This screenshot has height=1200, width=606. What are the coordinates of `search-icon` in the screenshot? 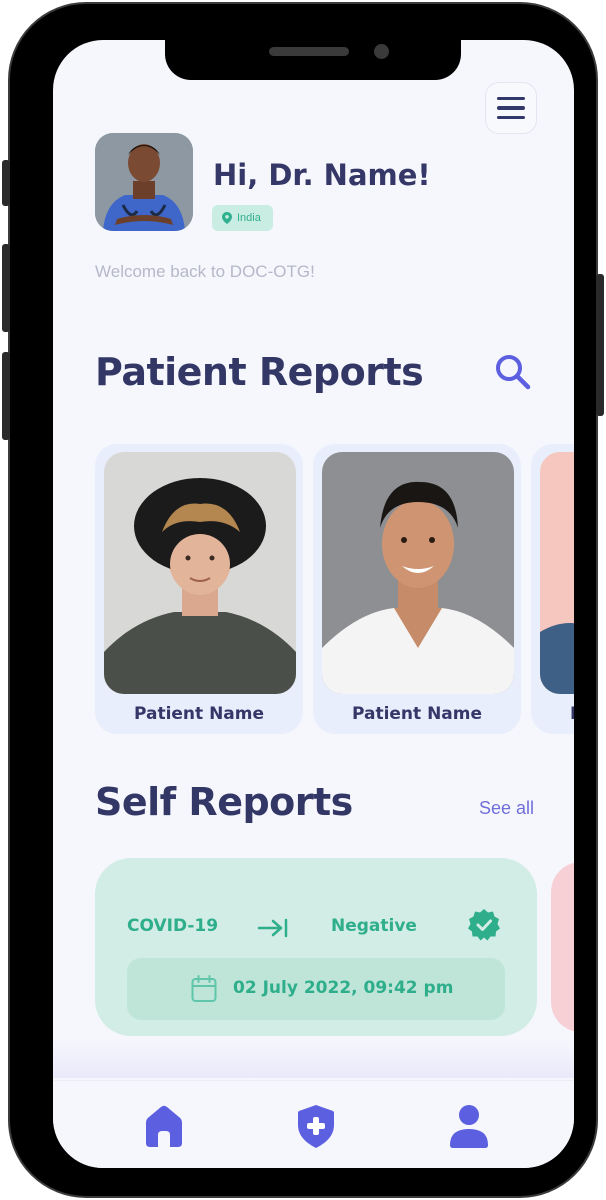 It's located at (513, 372).